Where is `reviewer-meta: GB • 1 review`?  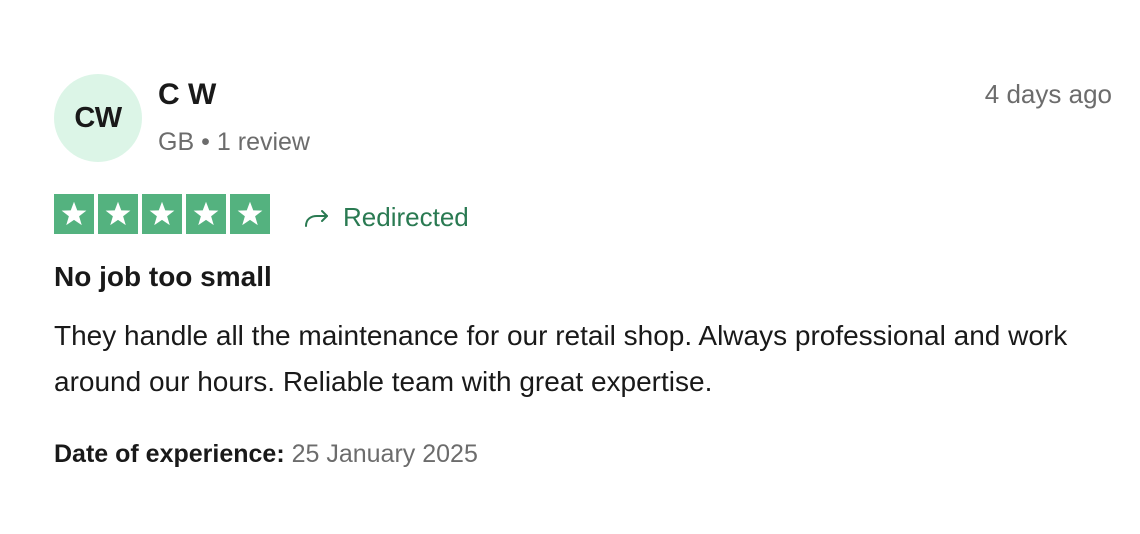
reviewer-meta: GB • 1 review is located at coordinates (234, 142).